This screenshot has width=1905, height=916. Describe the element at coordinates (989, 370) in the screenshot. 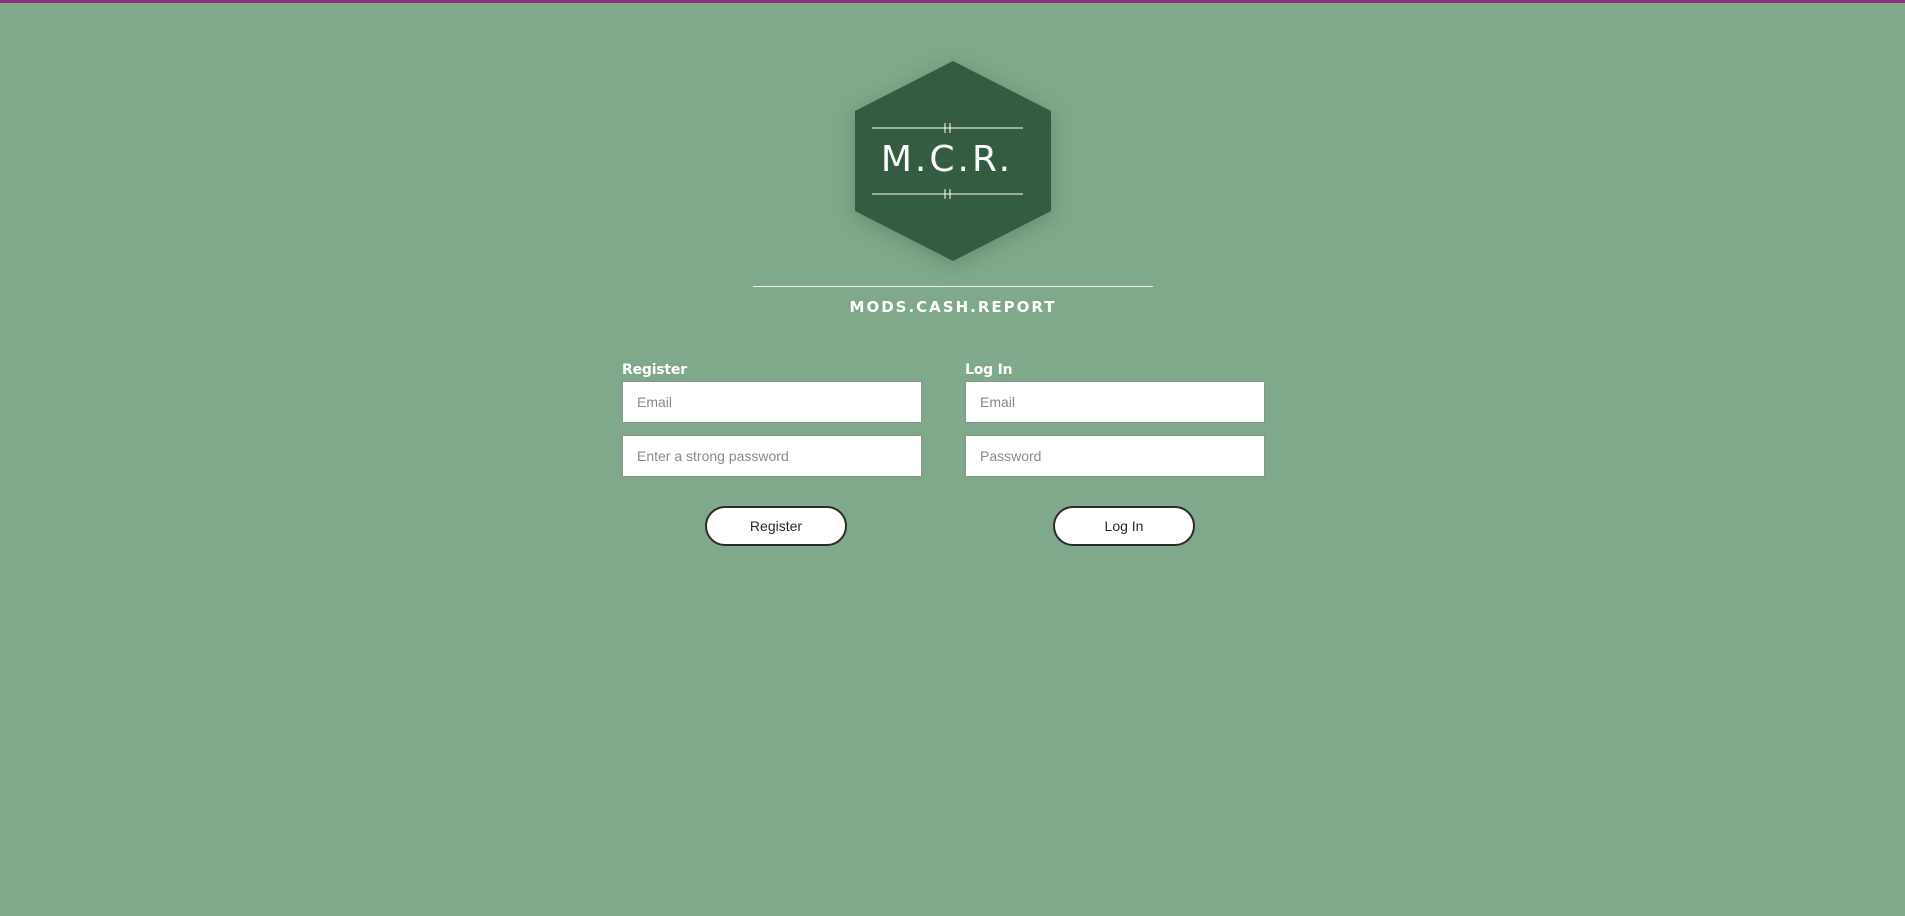

I see `login-title: Log In` at that location.